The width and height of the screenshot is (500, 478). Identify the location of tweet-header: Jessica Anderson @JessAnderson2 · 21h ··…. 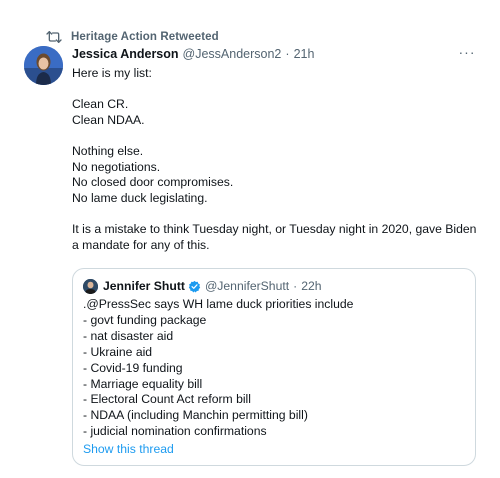
(274, 53).